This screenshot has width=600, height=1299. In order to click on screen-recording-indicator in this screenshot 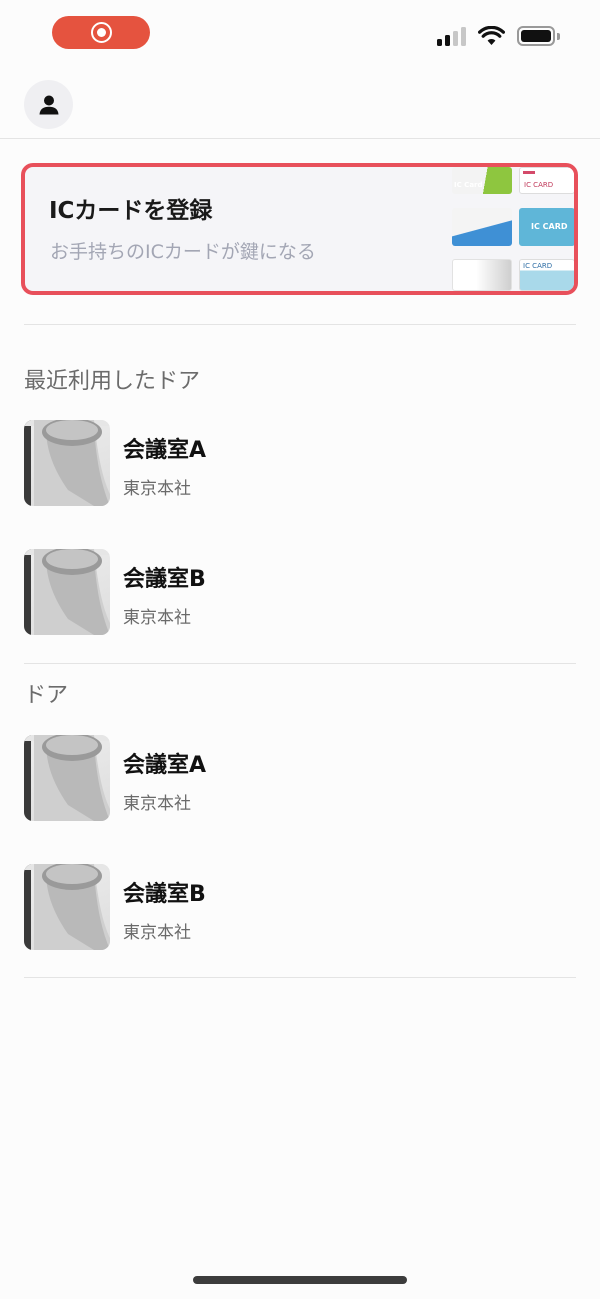, I will do `click(101, 32)`.